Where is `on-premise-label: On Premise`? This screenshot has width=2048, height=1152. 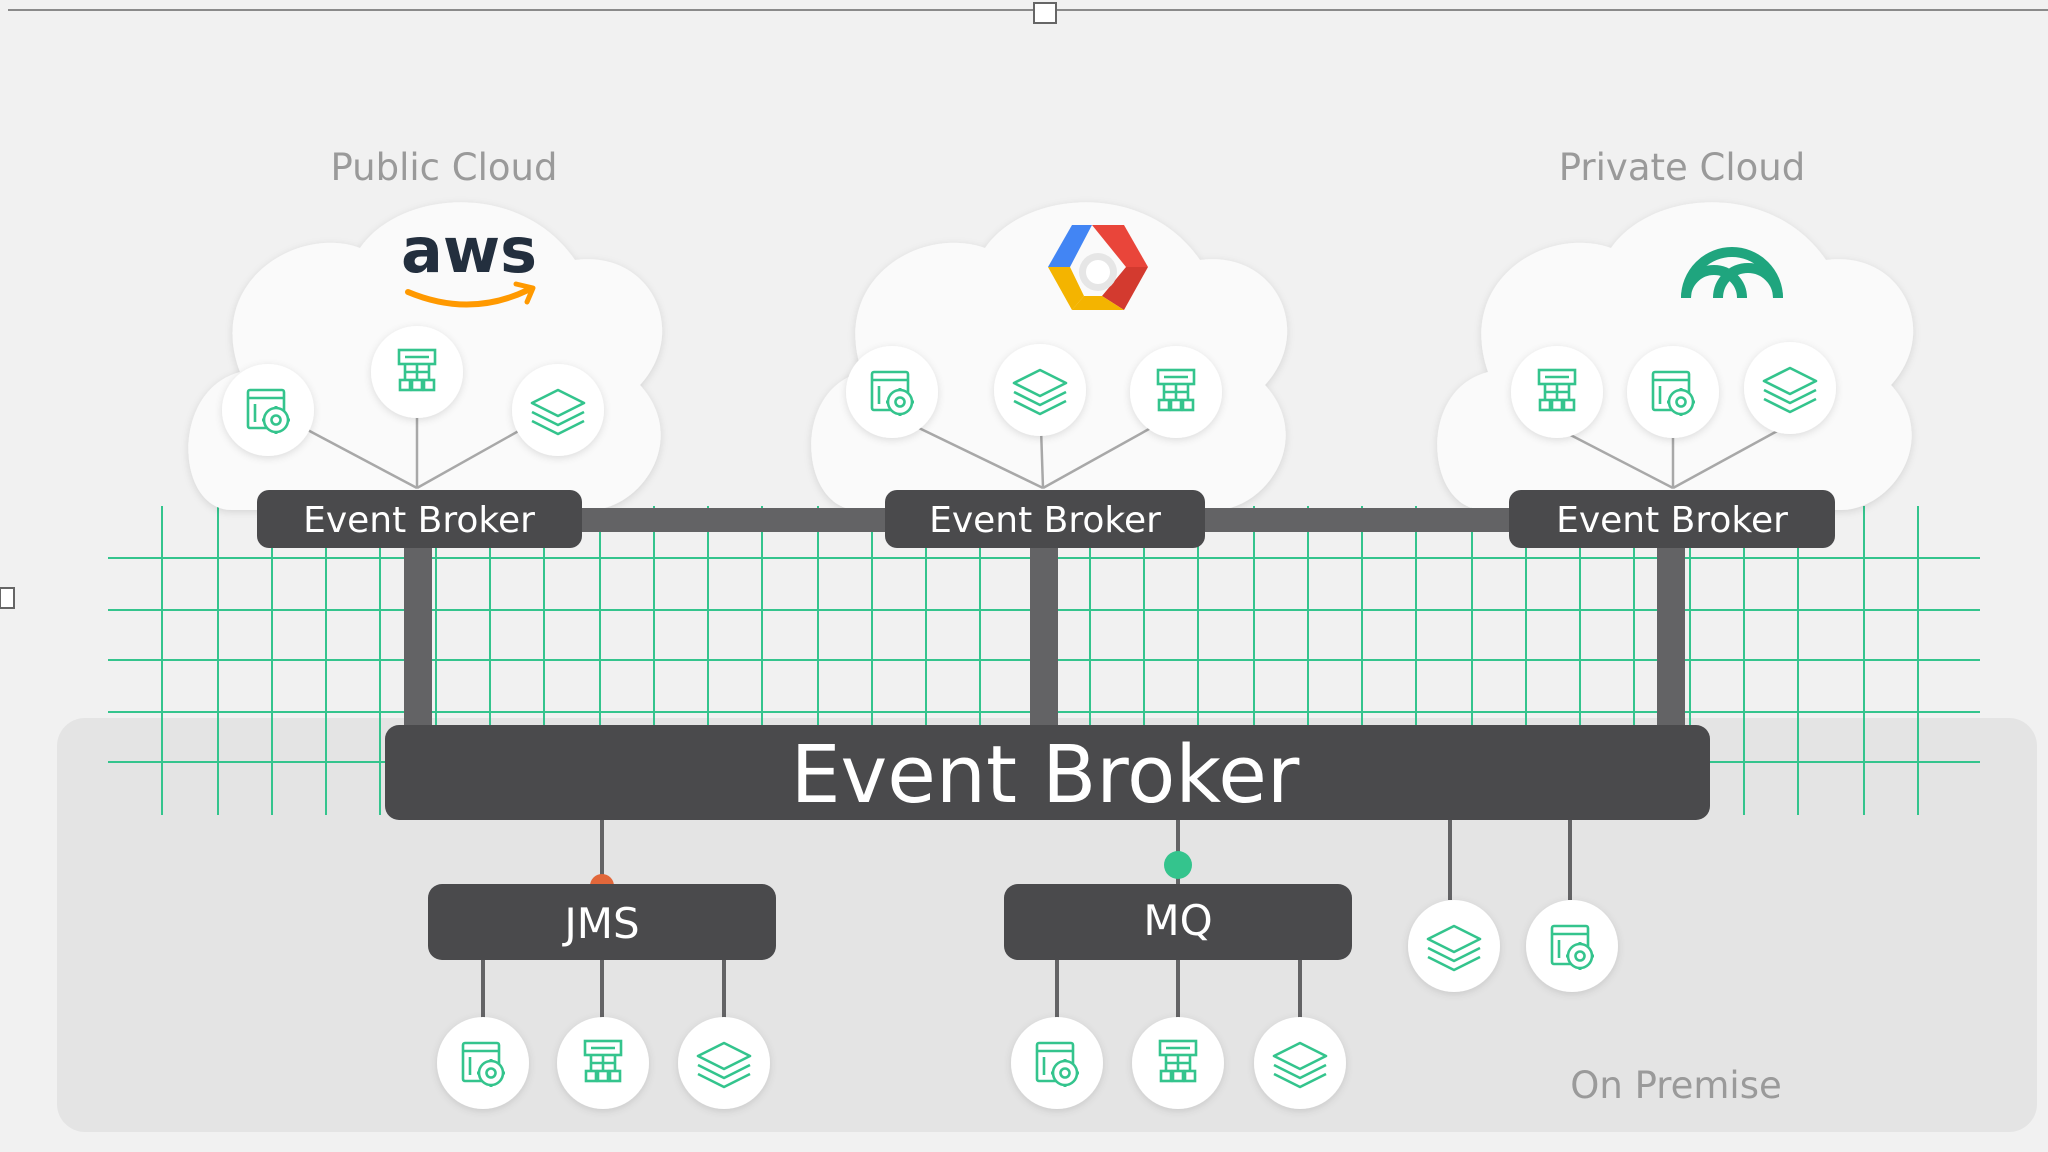
on-premise-label: On Premise is located at coordinates (1676, 1085).